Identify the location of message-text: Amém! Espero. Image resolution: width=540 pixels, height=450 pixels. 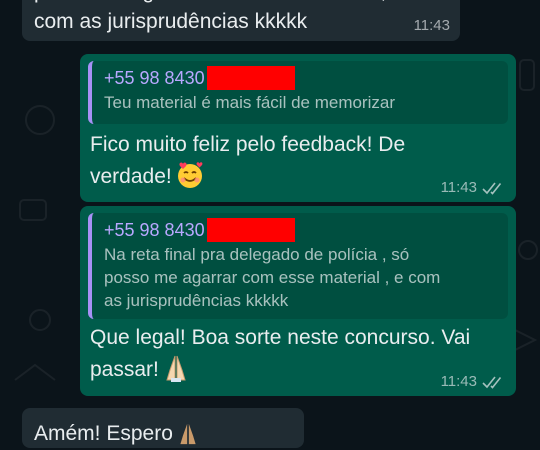
(103, 433).